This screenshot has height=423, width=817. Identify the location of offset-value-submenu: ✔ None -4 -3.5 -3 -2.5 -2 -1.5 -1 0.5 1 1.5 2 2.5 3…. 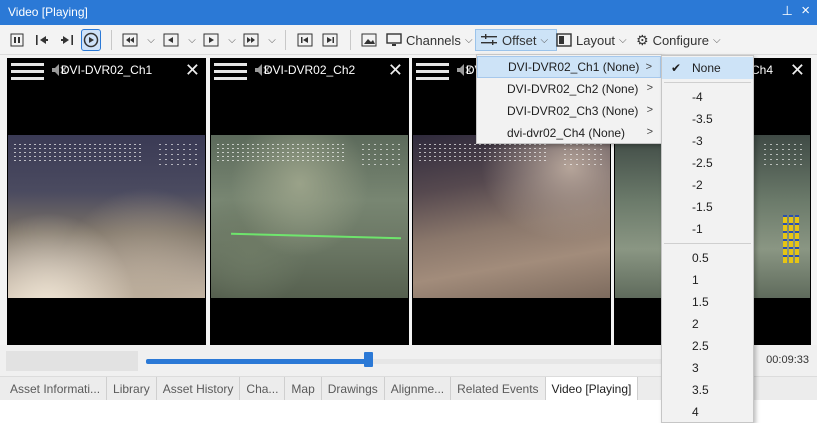
(707, 239).